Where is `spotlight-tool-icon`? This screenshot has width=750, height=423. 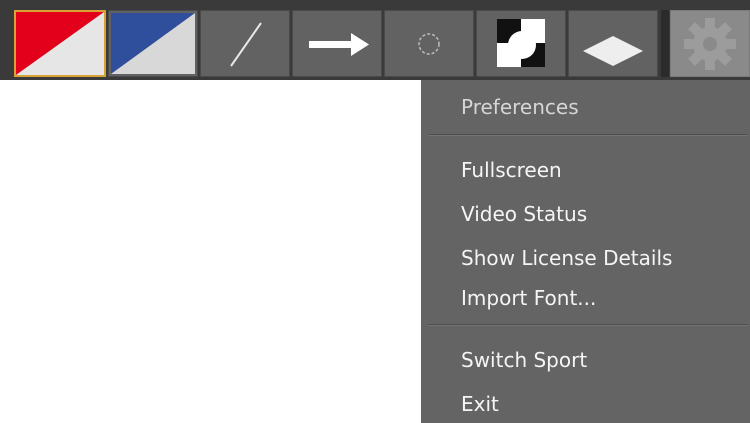
spotlight-tool-icon is located at coordinates (521, 43).